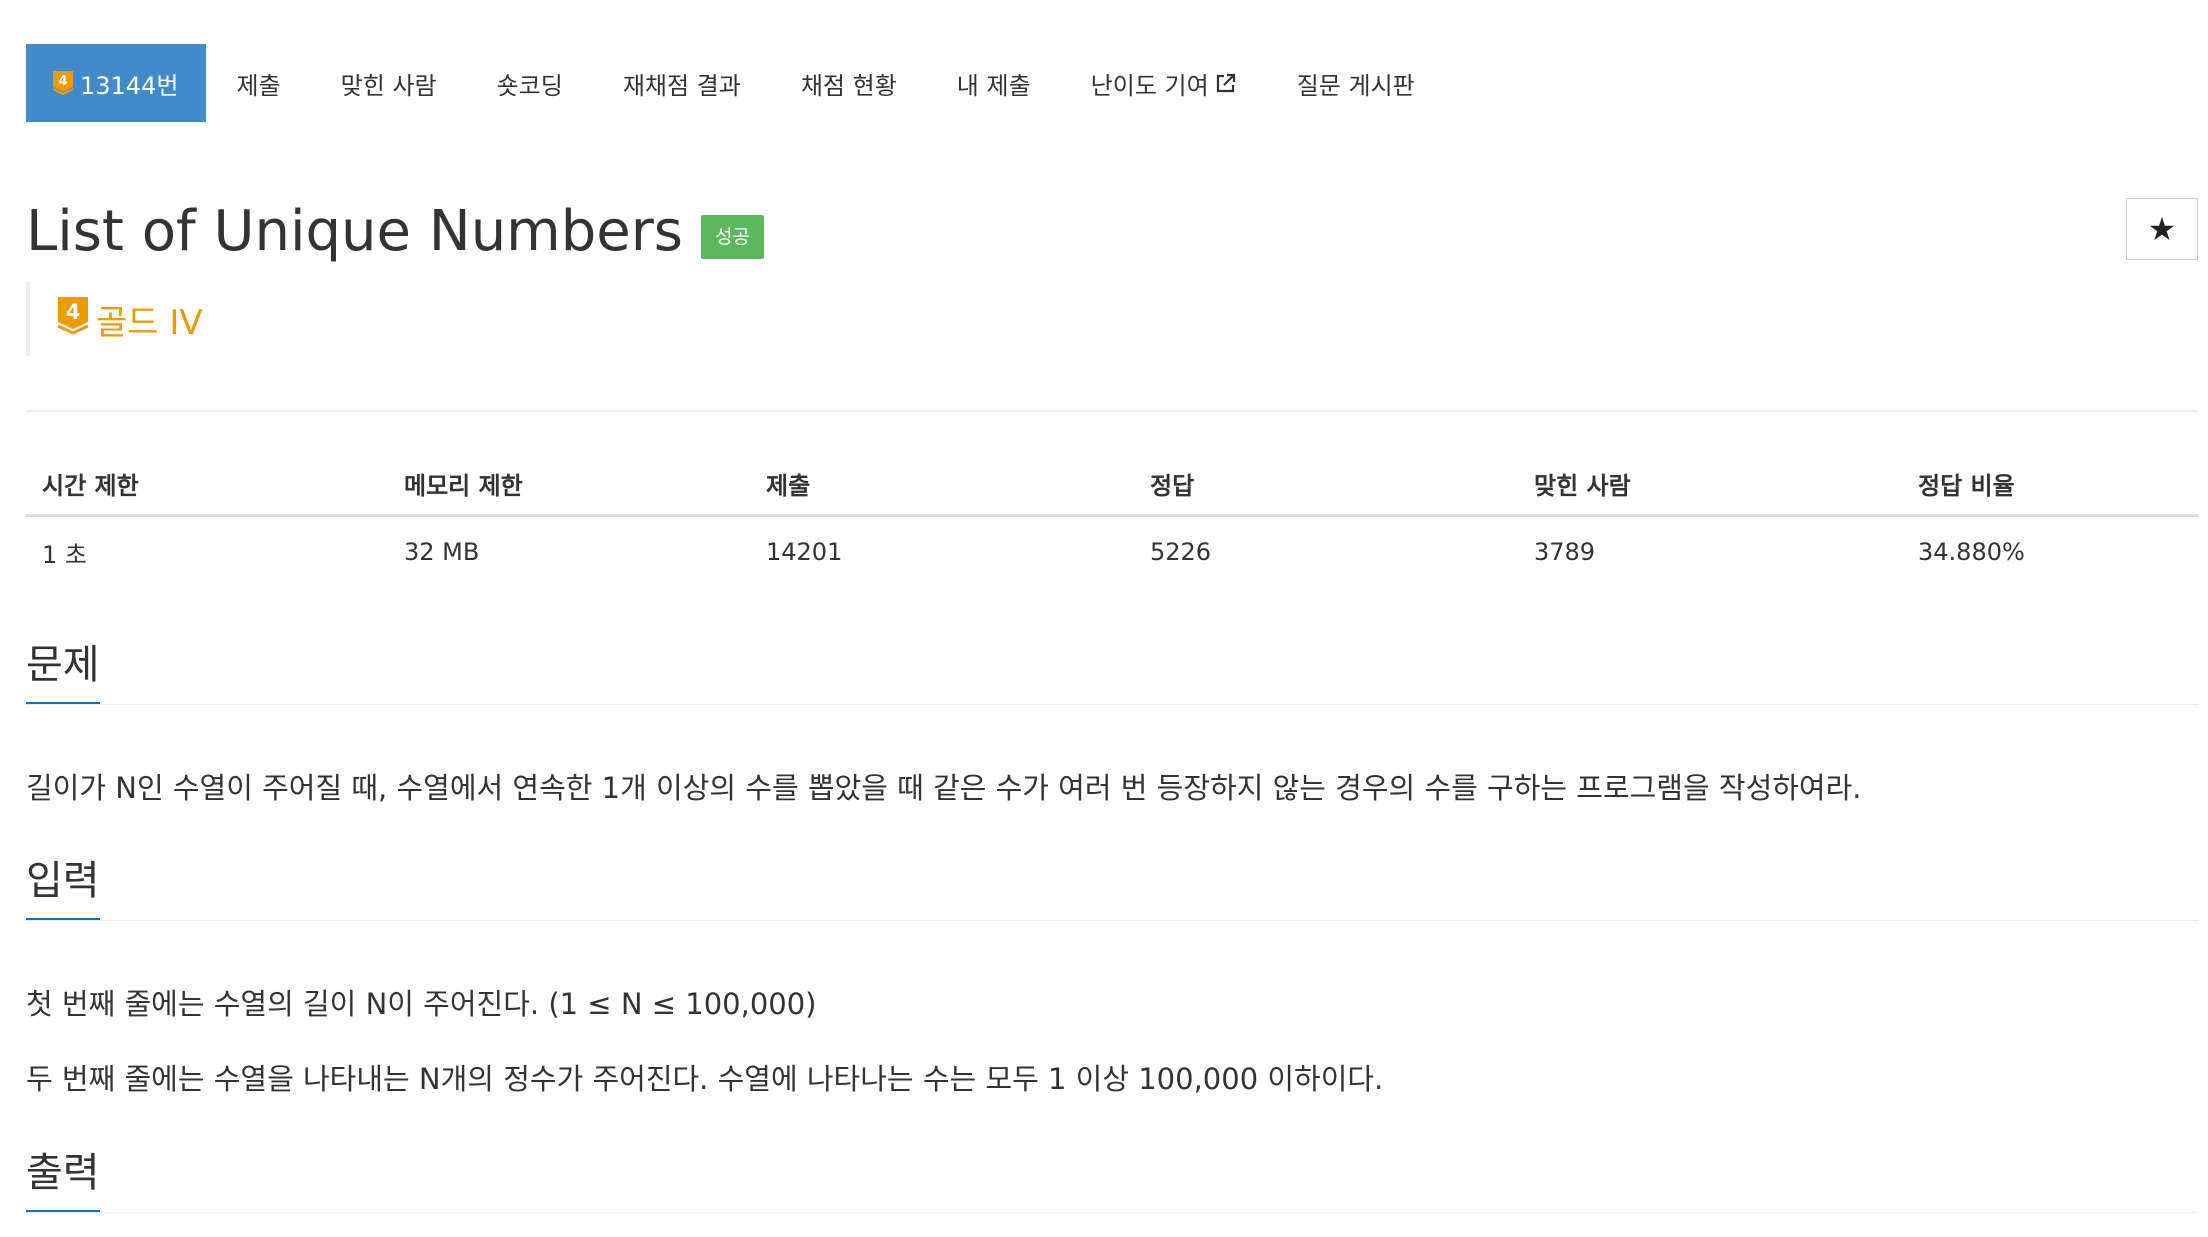 The image size is (2208, 1237). I want to click on divider, so click(1112, 411).